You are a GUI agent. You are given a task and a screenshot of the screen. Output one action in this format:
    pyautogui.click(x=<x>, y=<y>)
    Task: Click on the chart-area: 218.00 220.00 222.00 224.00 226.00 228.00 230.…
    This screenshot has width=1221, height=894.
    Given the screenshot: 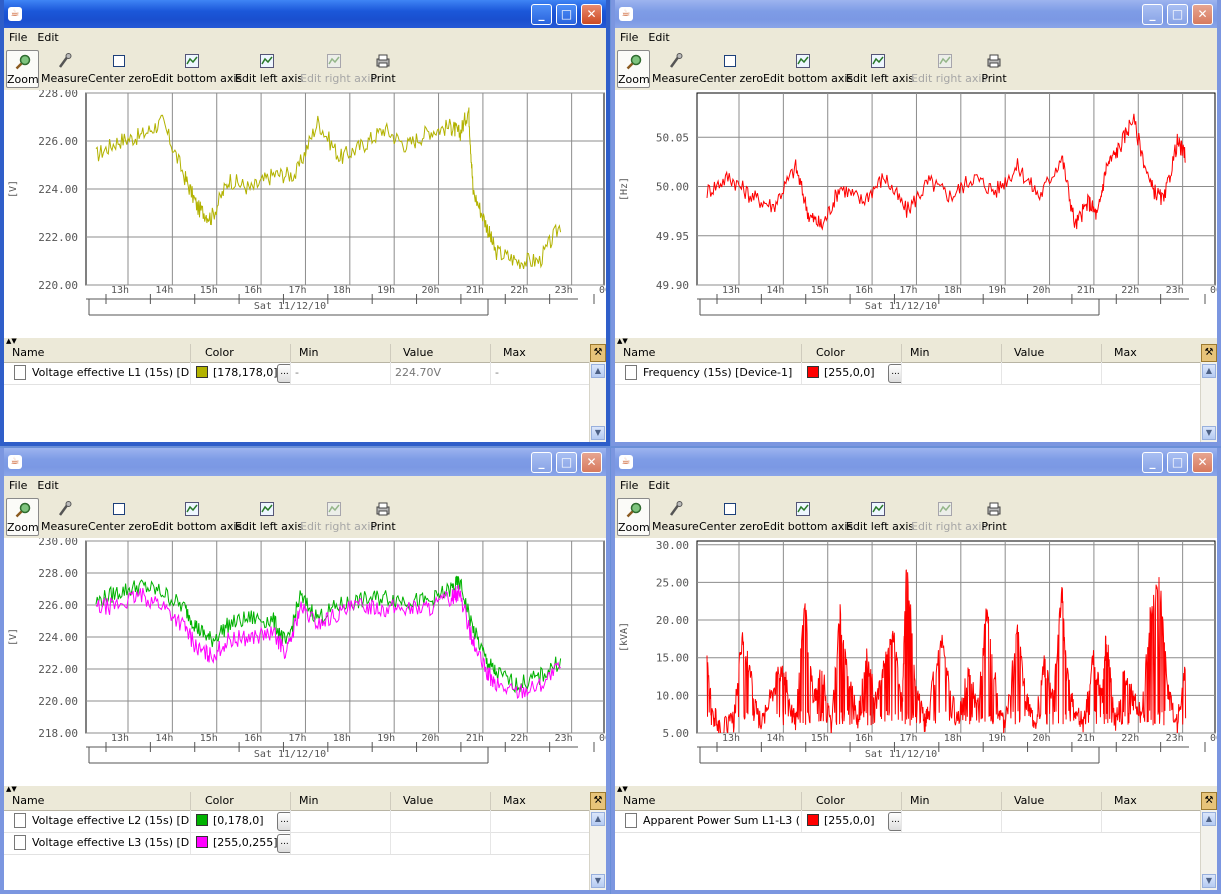 What is the action you would take?
    pyautogui.click(x=305, y=662)
    